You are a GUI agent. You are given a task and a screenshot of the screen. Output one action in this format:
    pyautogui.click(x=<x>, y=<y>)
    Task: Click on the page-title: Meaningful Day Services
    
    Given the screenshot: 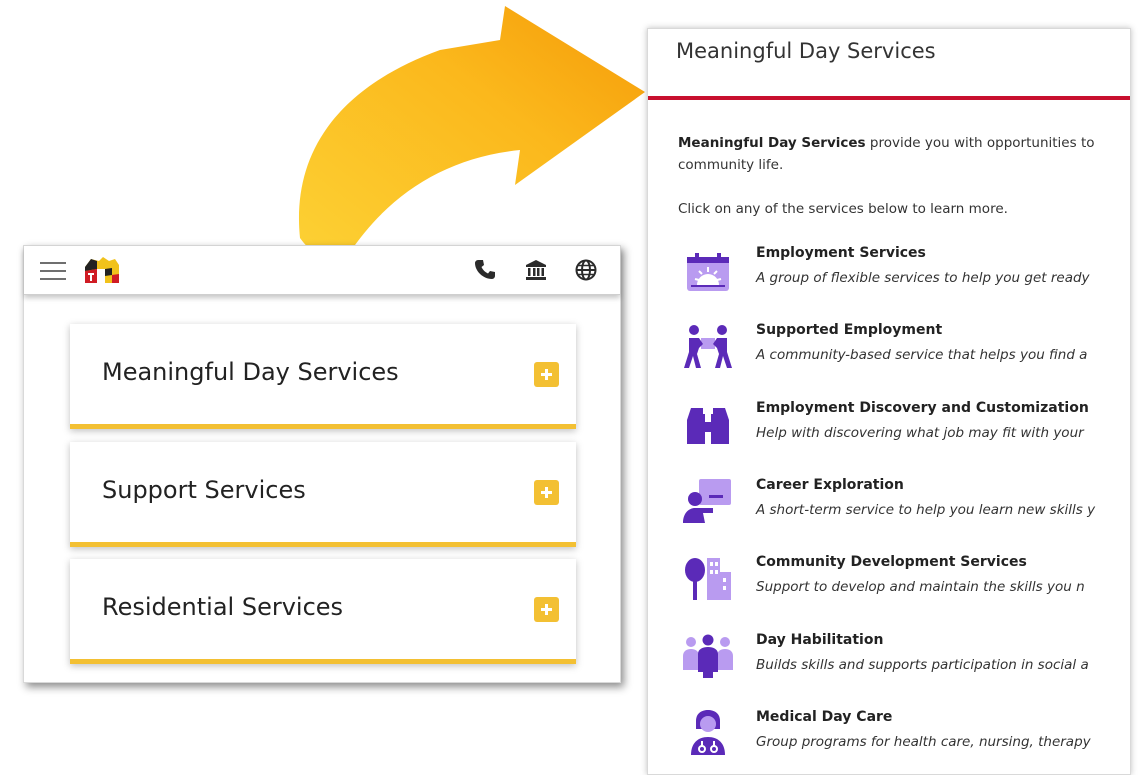 What is the action you would take?
    pyautogui.click(x=806, y=51)
    